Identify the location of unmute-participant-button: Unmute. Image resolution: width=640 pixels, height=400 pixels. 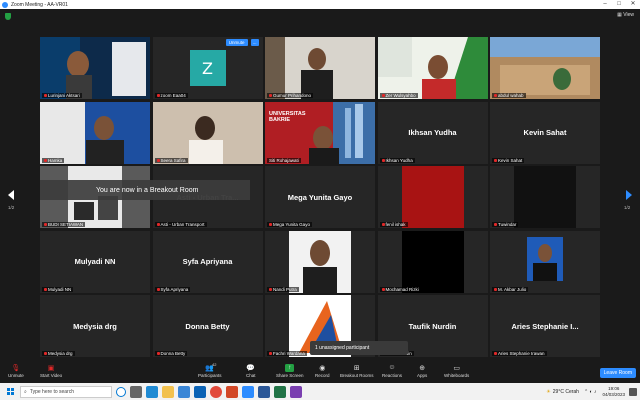
(236, 42).